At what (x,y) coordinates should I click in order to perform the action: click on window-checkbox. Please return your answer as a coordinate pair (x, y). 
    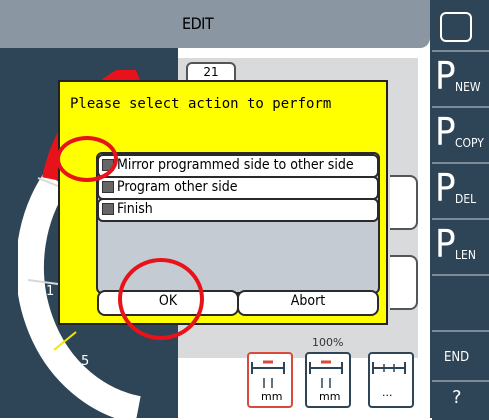
    Looking at the image, I should click on (456, 27).